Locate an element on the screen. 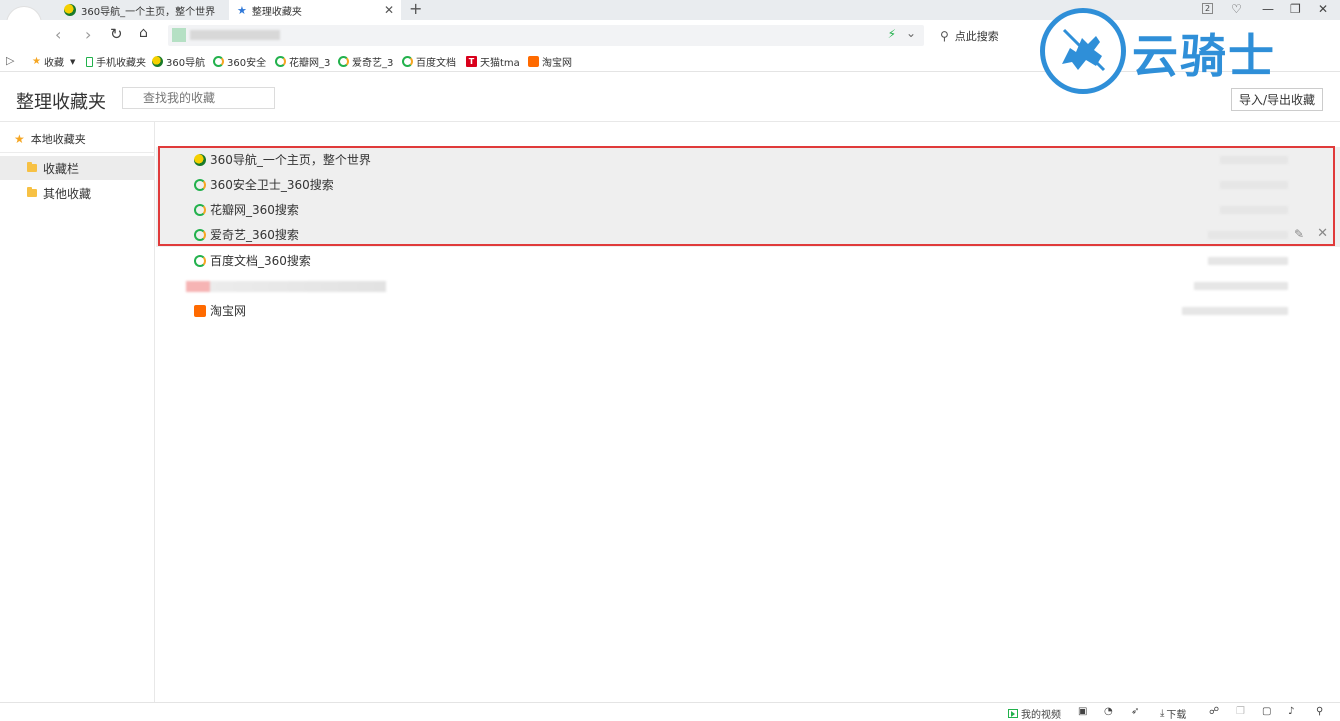 The image size is (1340, 721). home-icon: ⌂ is located at coordinates (143, 33).